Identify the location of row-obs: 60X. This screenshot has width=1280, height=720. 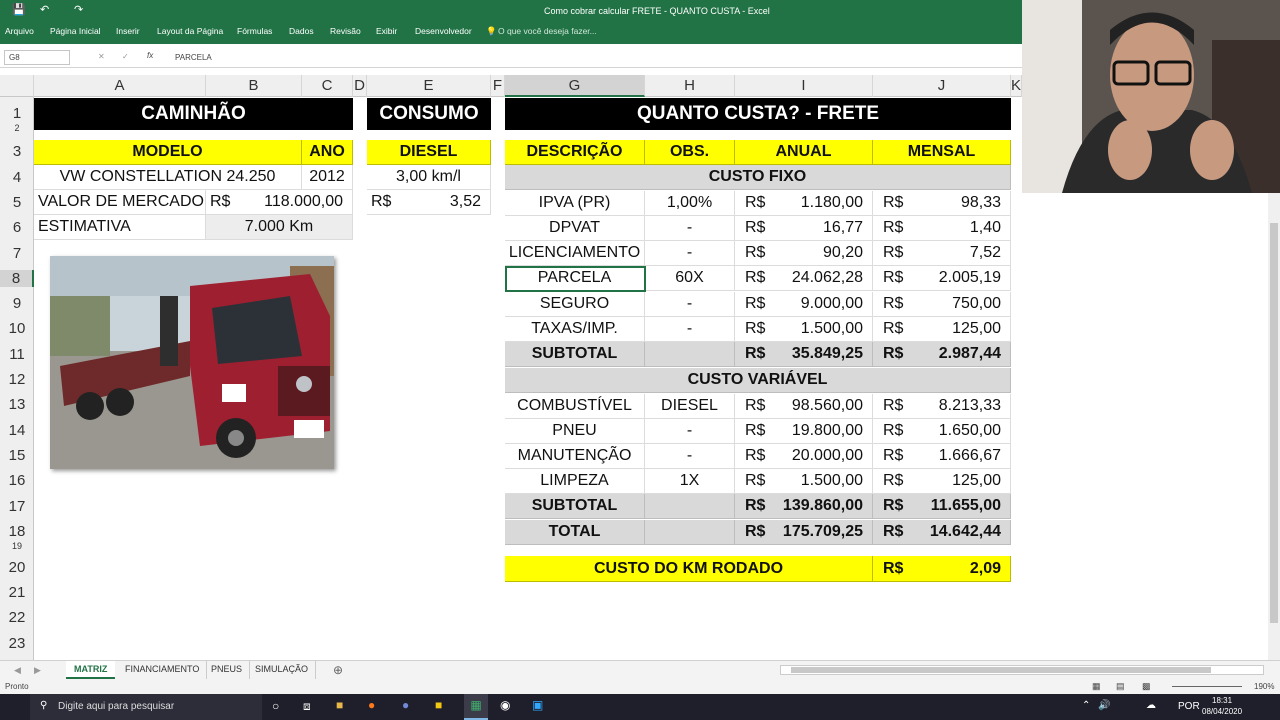
(690, 279).